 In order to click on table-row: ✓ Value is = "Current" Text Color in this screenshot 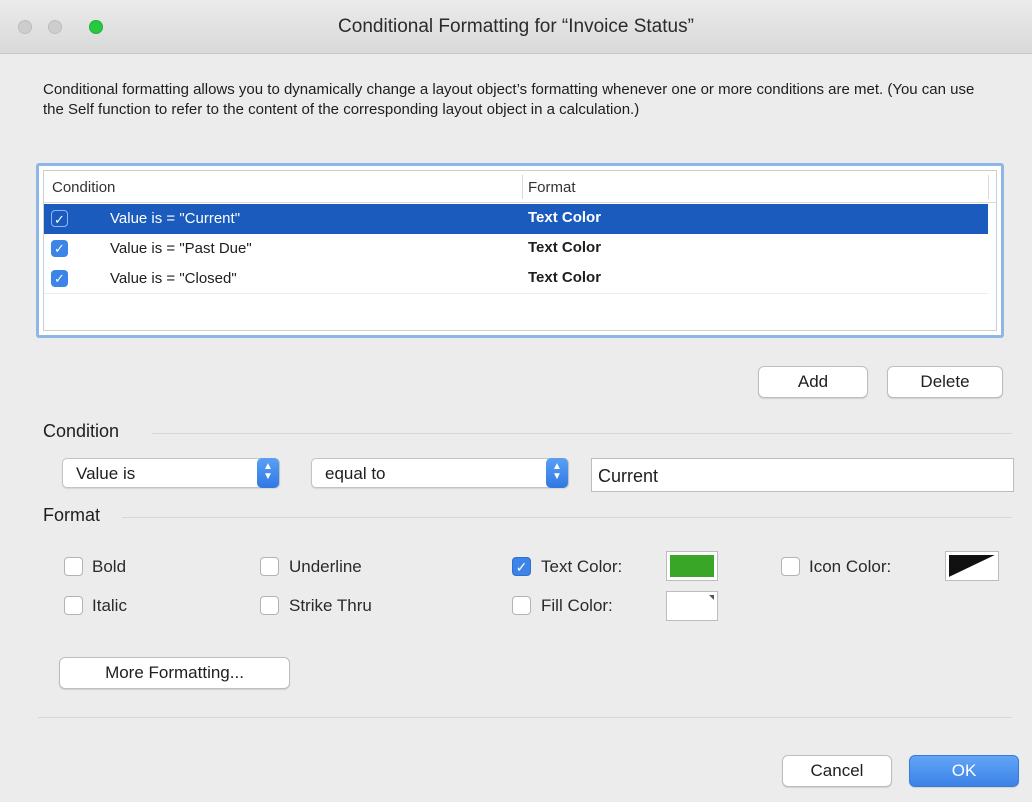, I will do `click(516, 219)`.